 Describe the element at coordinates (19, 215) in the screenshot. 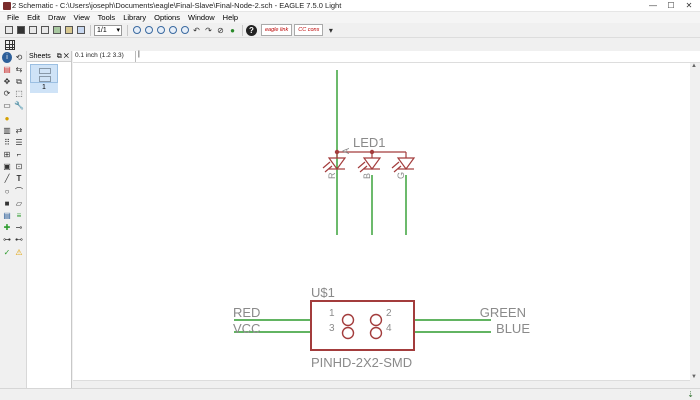

I see `net-icon: ≡` at that location.